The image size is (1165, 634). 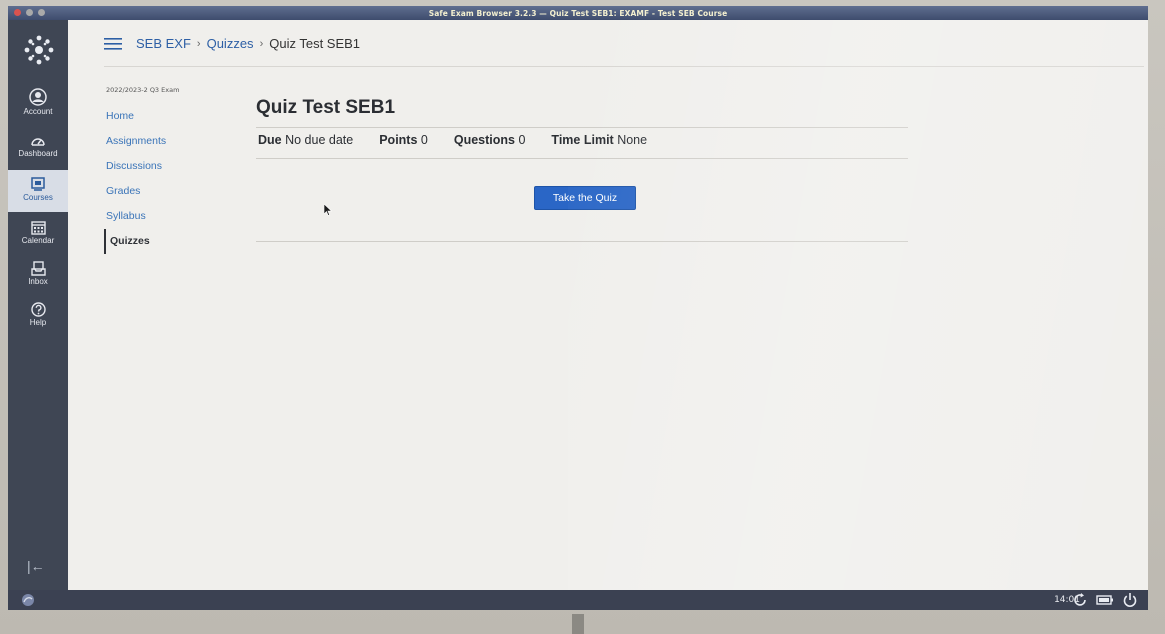 I want to click on seb-logo-icon, so click(x=28, y=600).